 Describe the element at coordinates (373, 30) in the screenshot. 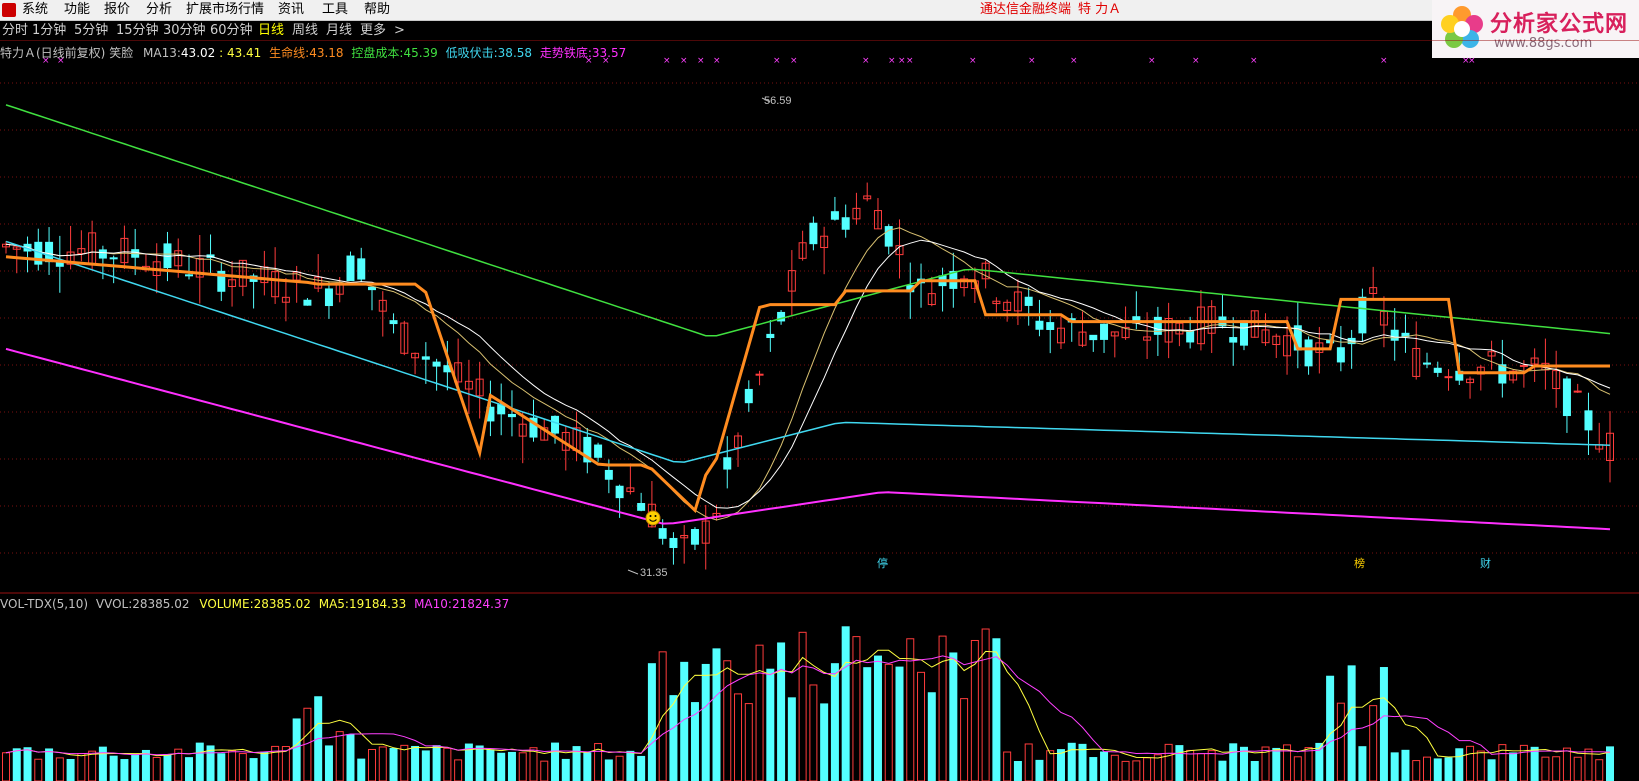

I see `period-tab-more: 更多` at that location.